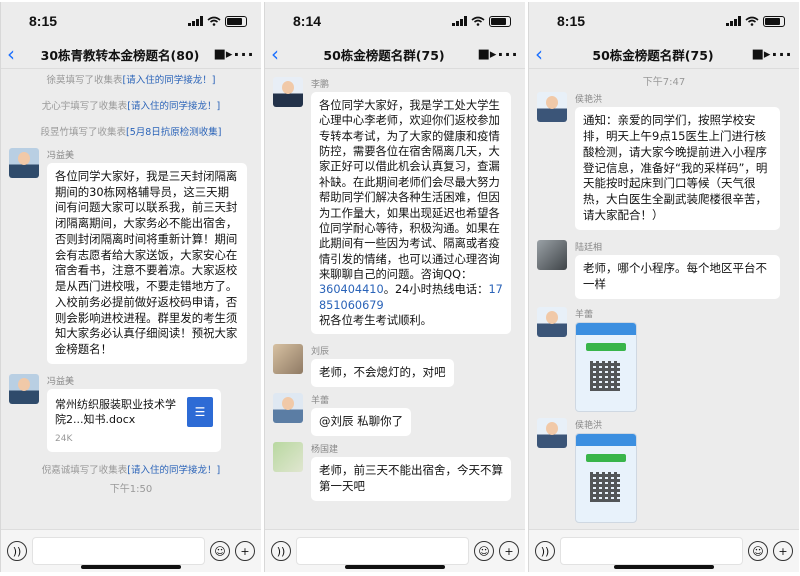  I want to click on file-size: 24K, so click(64, 438).